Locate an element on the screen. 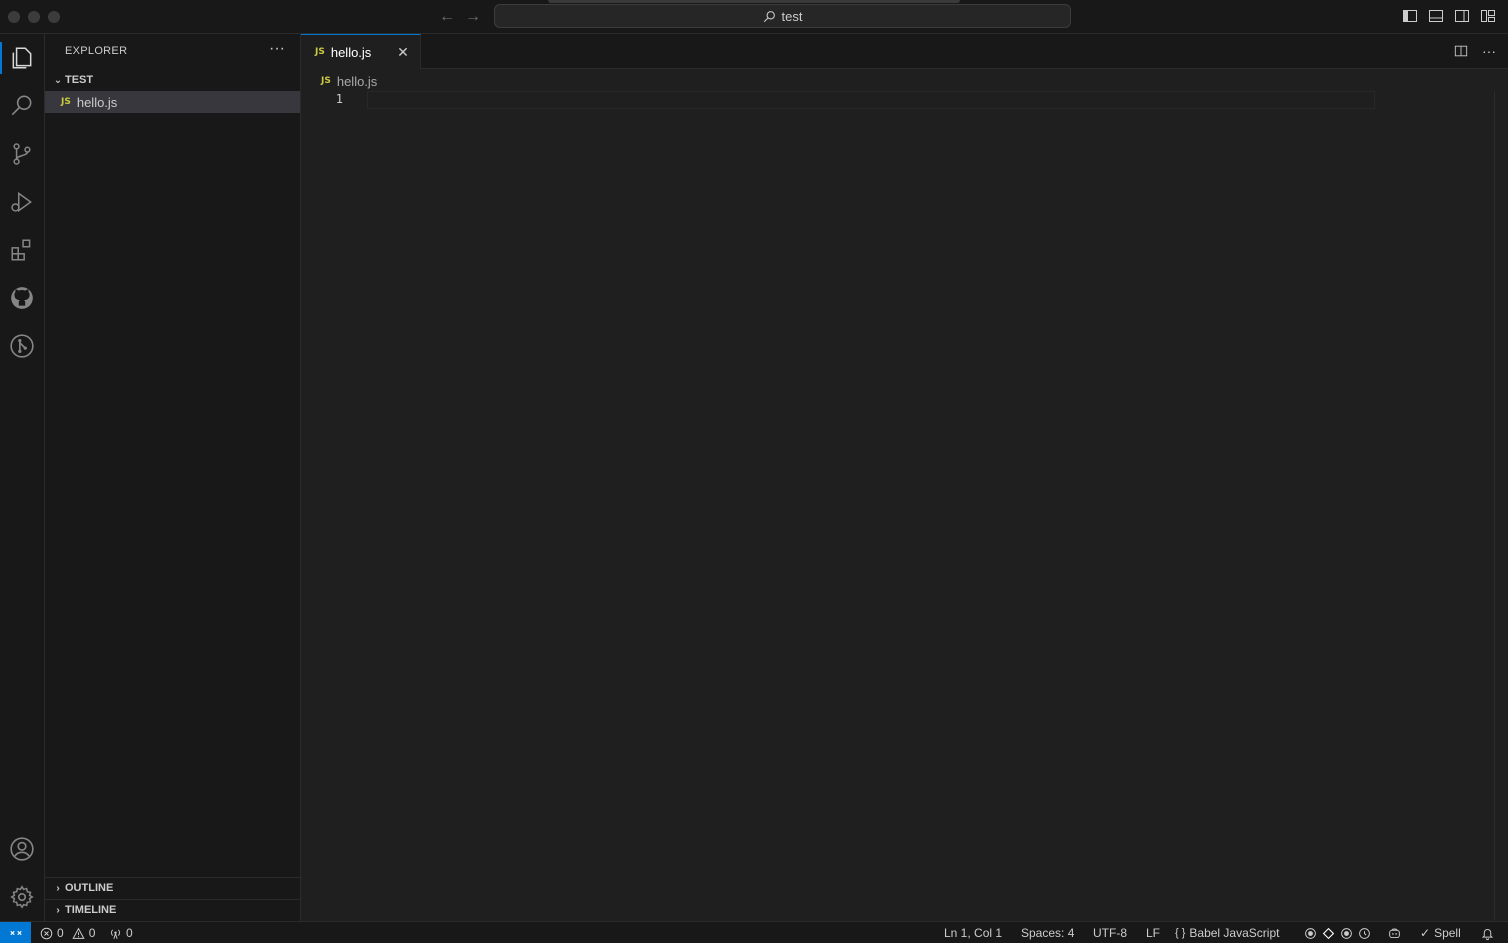 The height and width of the screenshot is (943, 1508). search-view-button is located at coordinates (22, 106).